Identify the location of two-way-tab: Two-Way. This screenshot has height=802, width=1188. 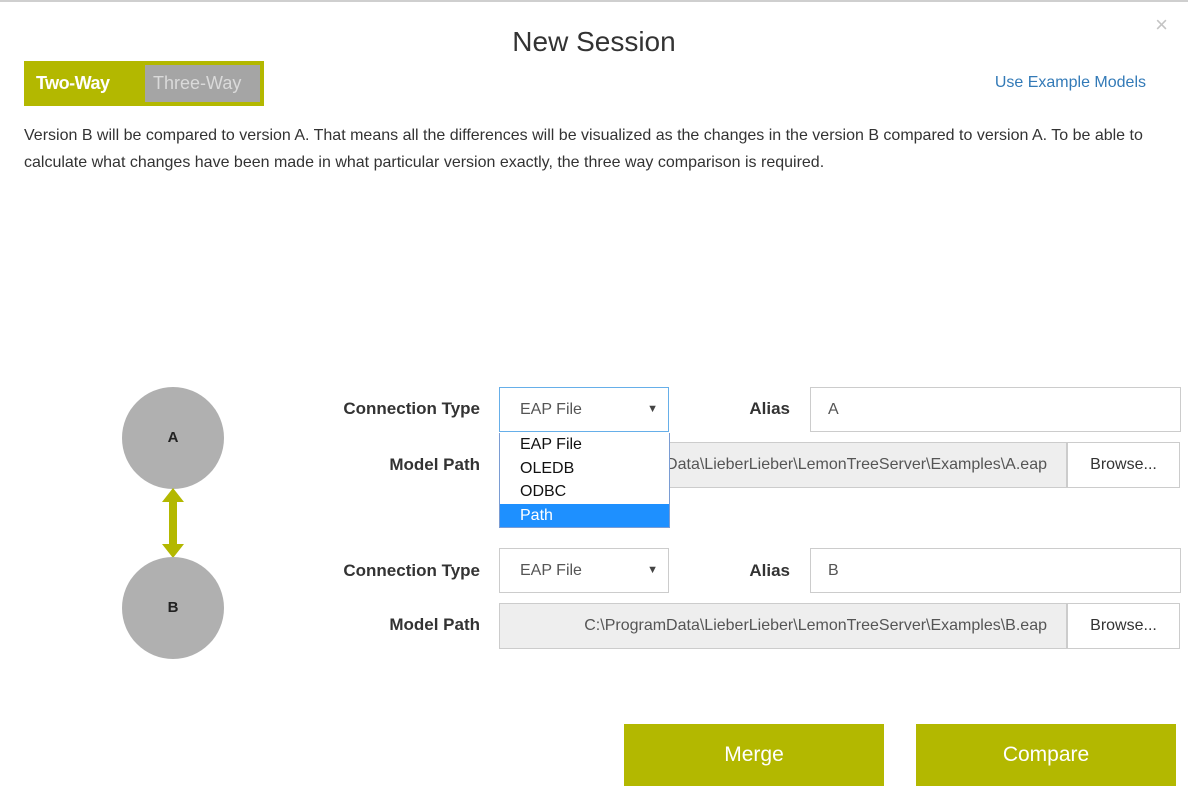
(86, 83).